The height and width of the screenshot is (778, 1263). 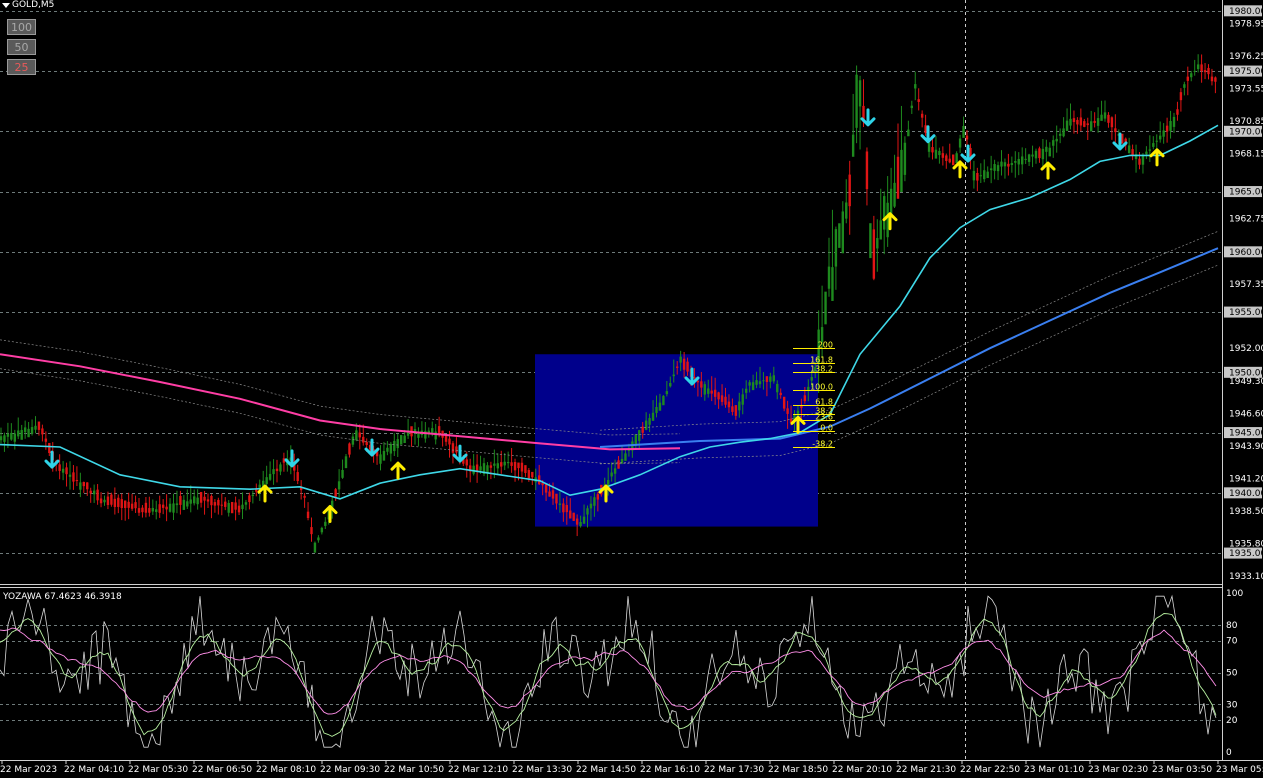 I want to click on time-axis-label: 22 Mar 10:50, so click(x=414, y=770).